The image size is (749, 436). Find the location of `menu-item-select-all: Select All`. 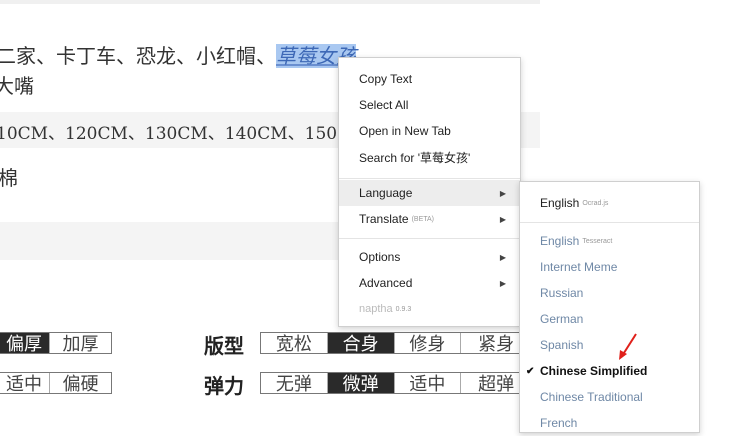

menu-item-select-all: Select All is located at coordinates (429, 105).